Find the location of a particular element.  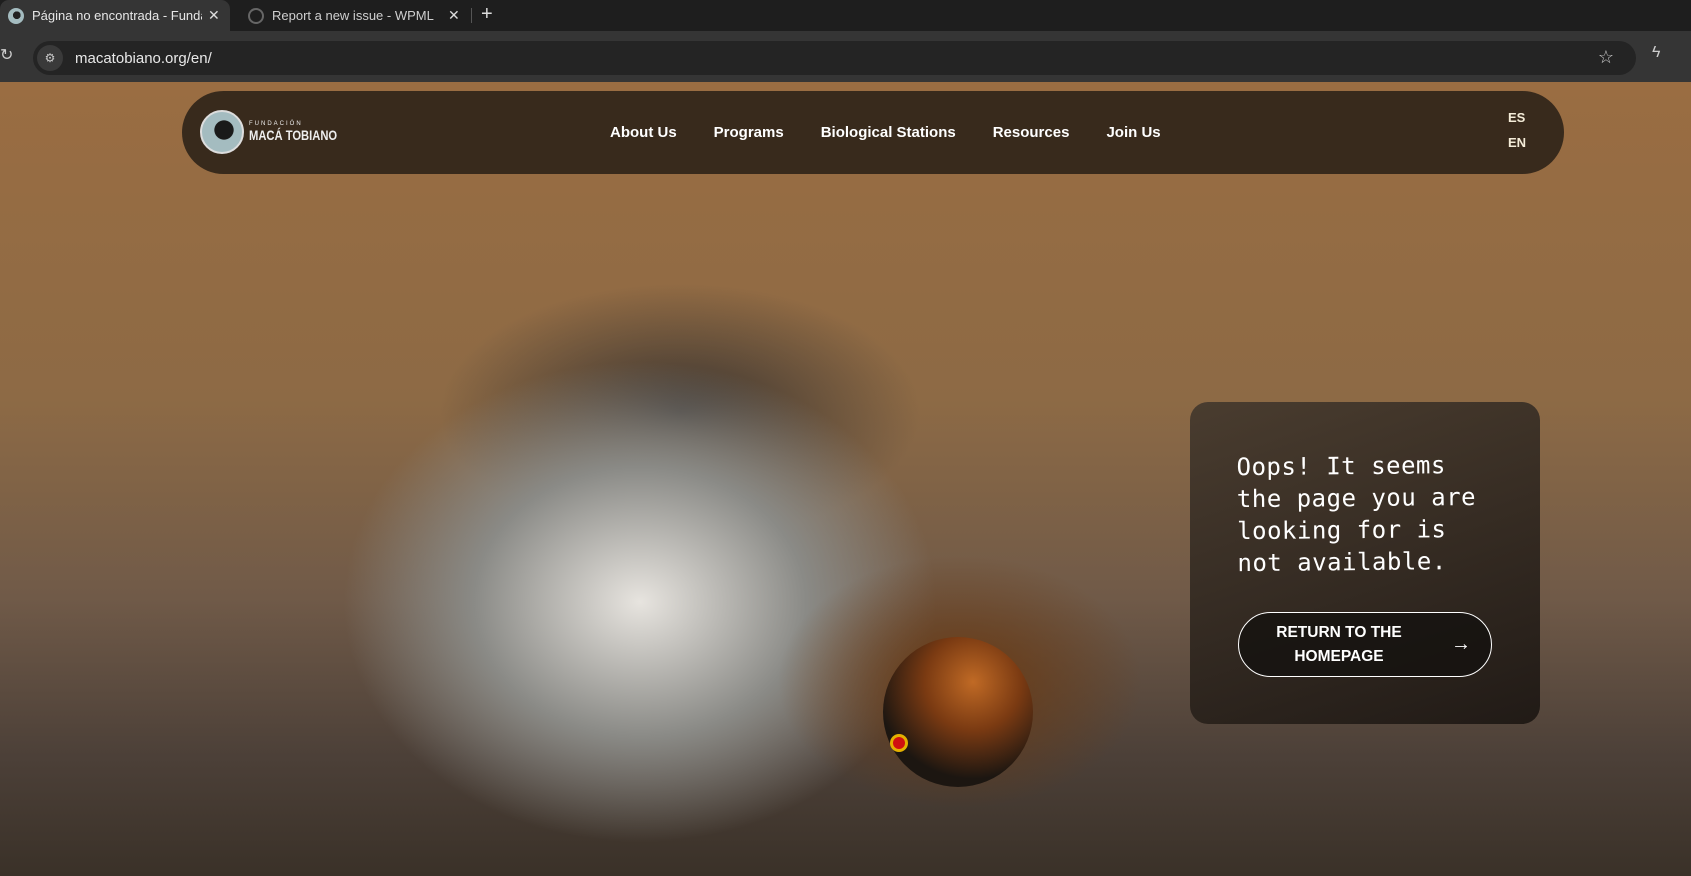

bird-head-image is located at coordinates (958, 712).